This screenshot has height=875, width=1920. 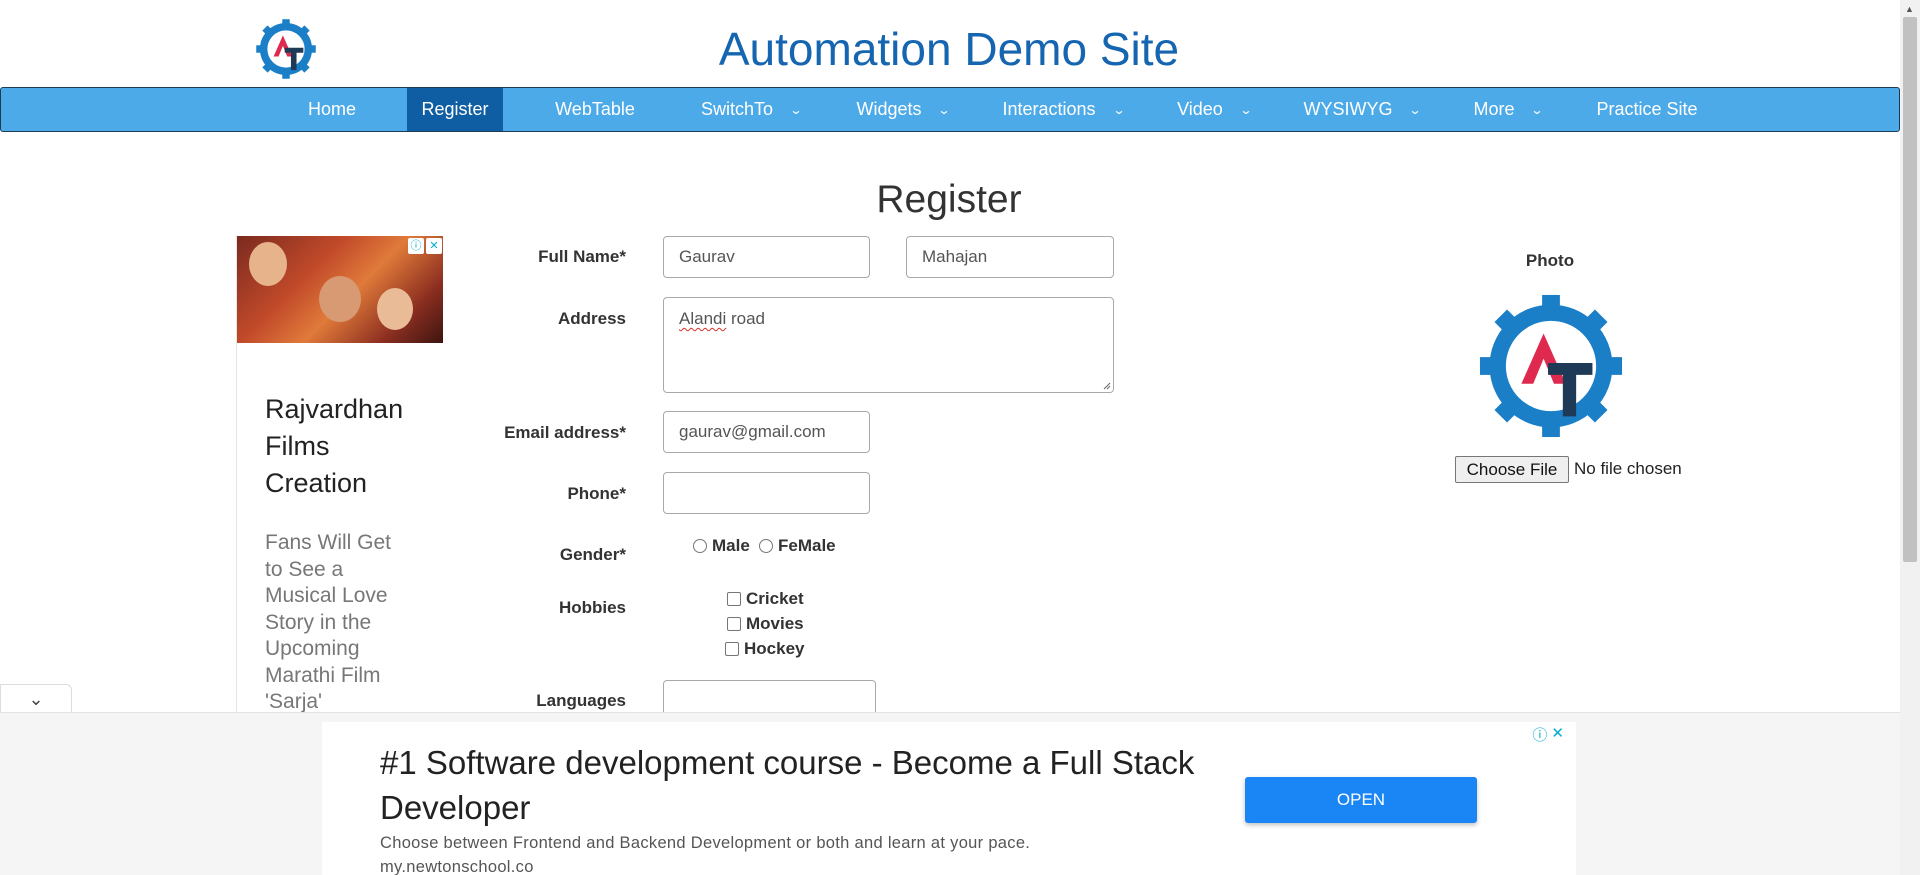 I want to click on page-heading: Register, so click(x=949, y=199).